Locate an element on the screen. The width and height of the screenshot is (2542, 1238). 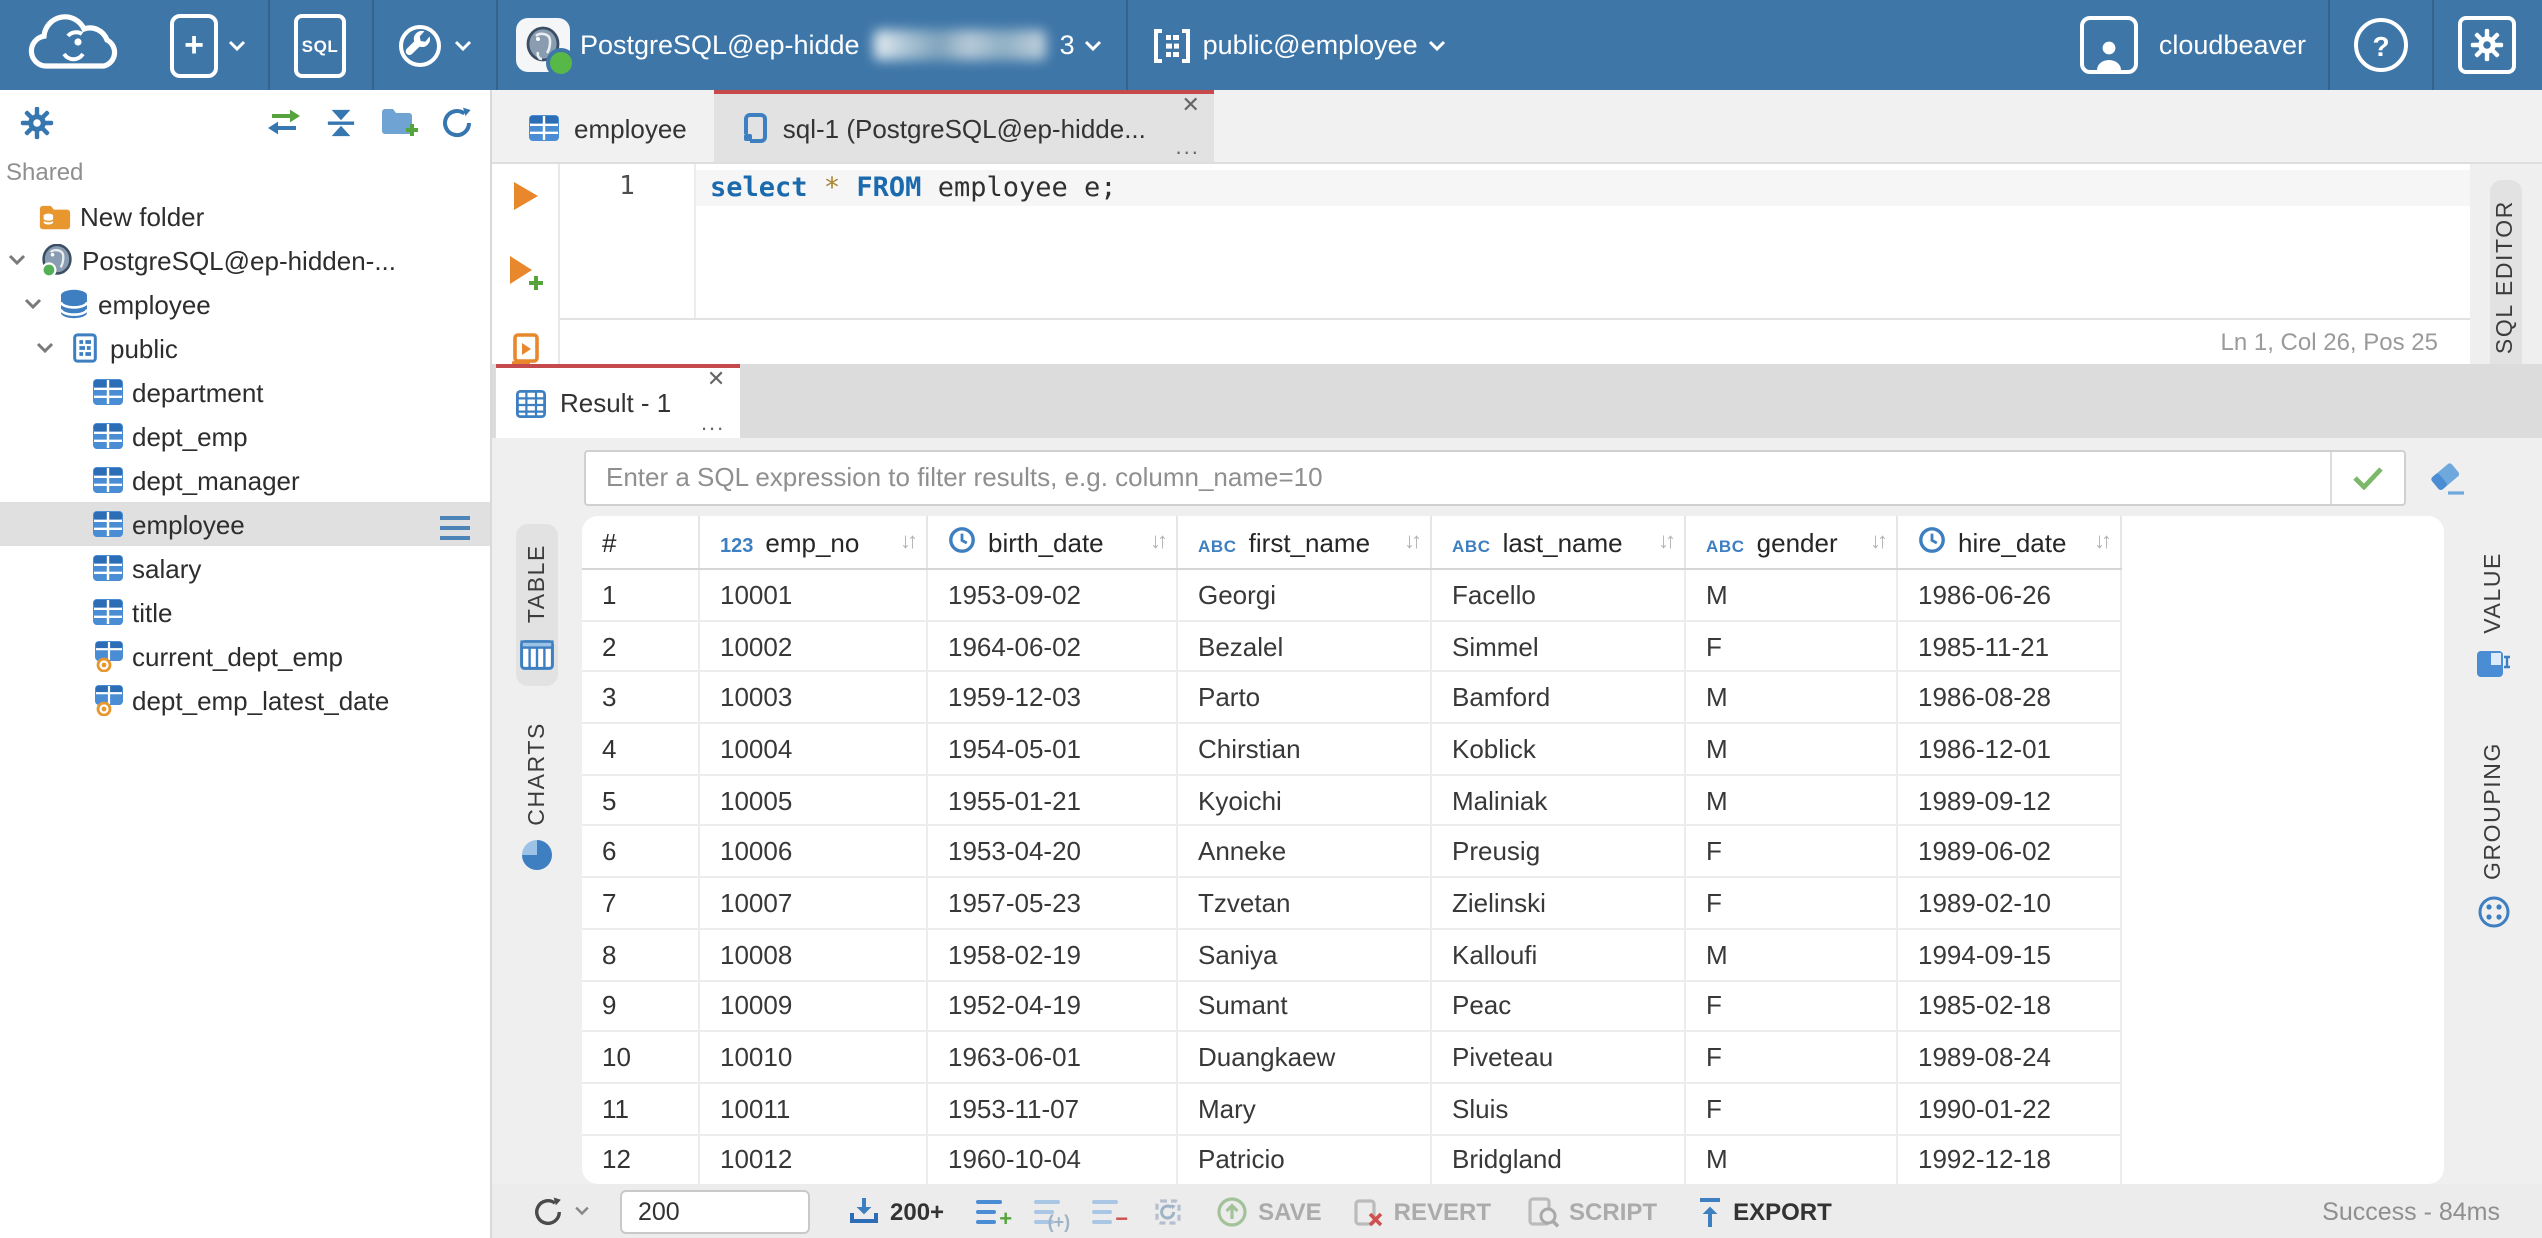
cell: Bamford is located at coordinates (1559, 697).